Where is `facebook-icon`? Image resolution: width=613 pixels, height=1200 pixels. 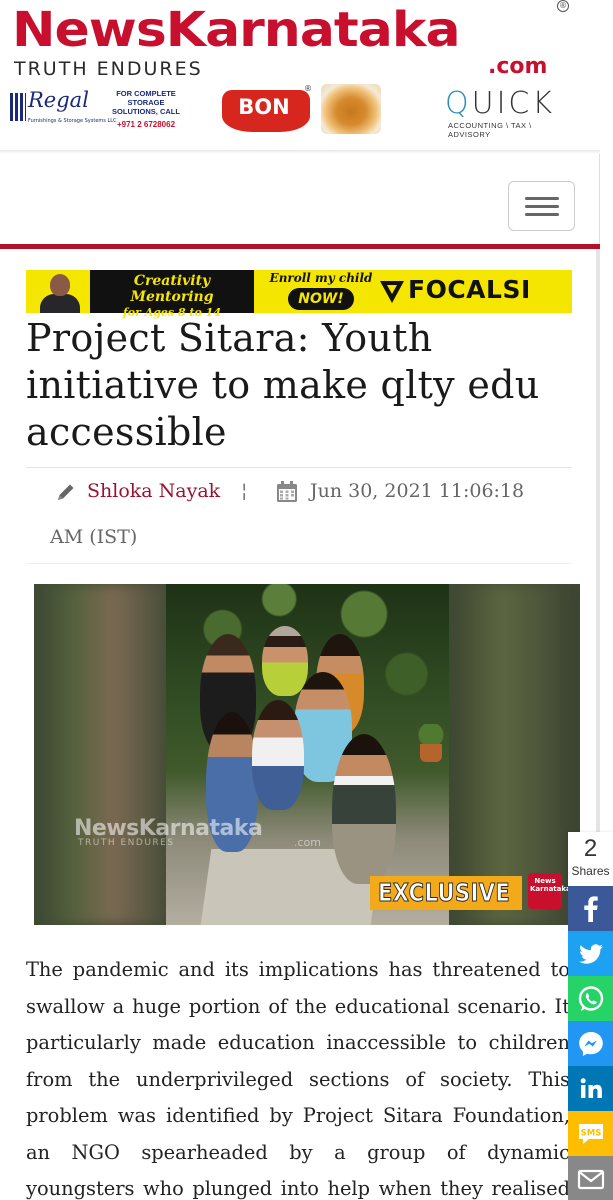
facebook-icon is located at coordinates (590, 908).